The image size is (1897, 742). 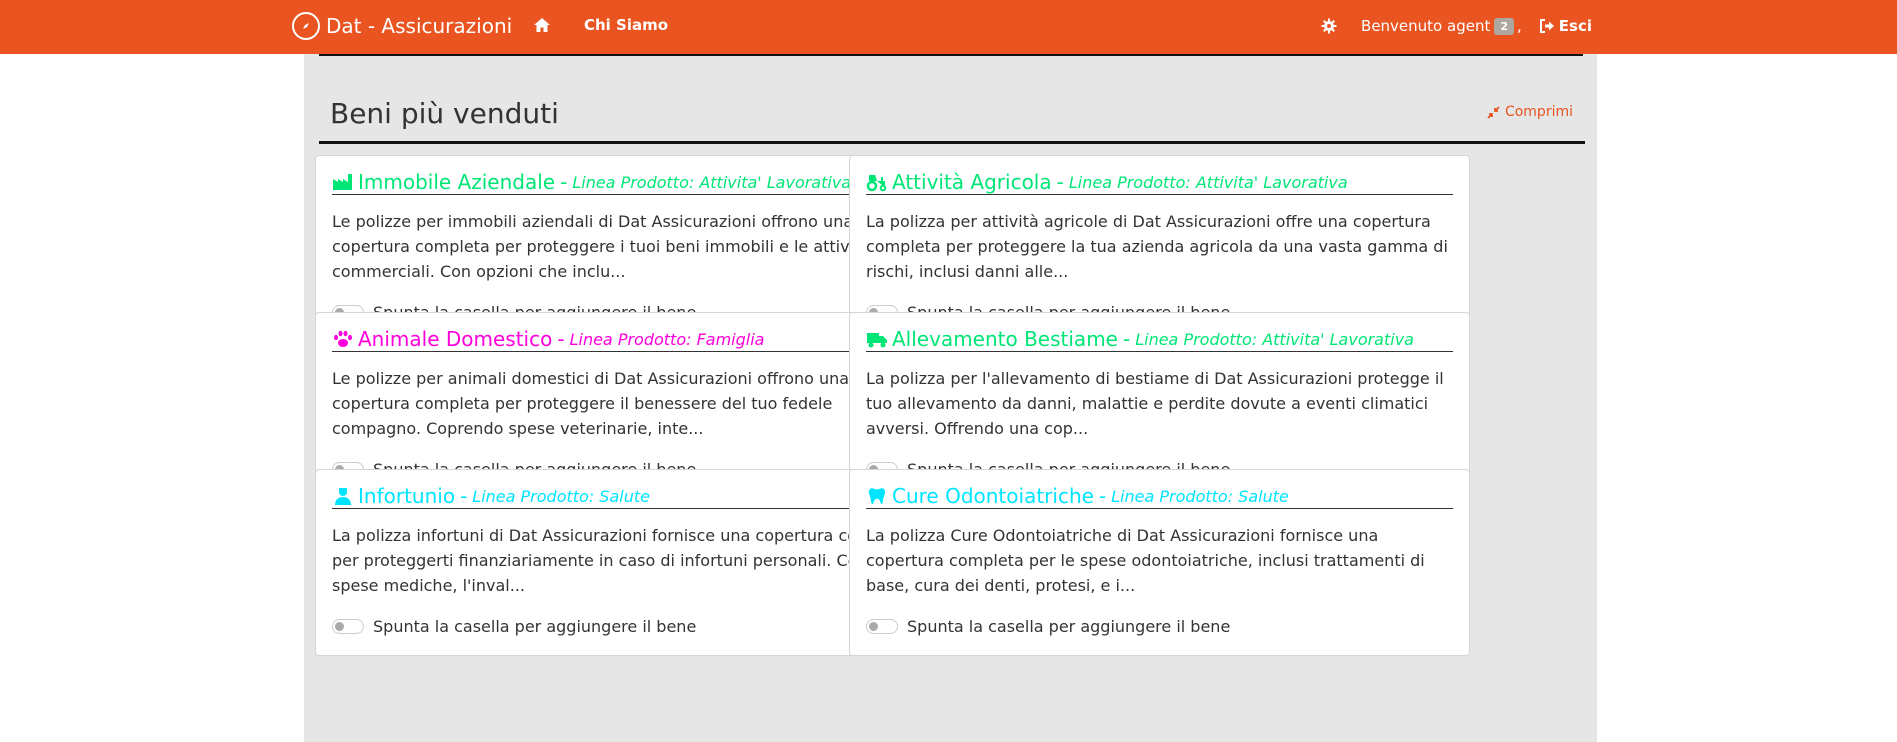 What do you see at coordinates (1005, 339) in the screenshot?
I see `card-title: Allevamento Bestiame` at bounding box center [1005, 339].